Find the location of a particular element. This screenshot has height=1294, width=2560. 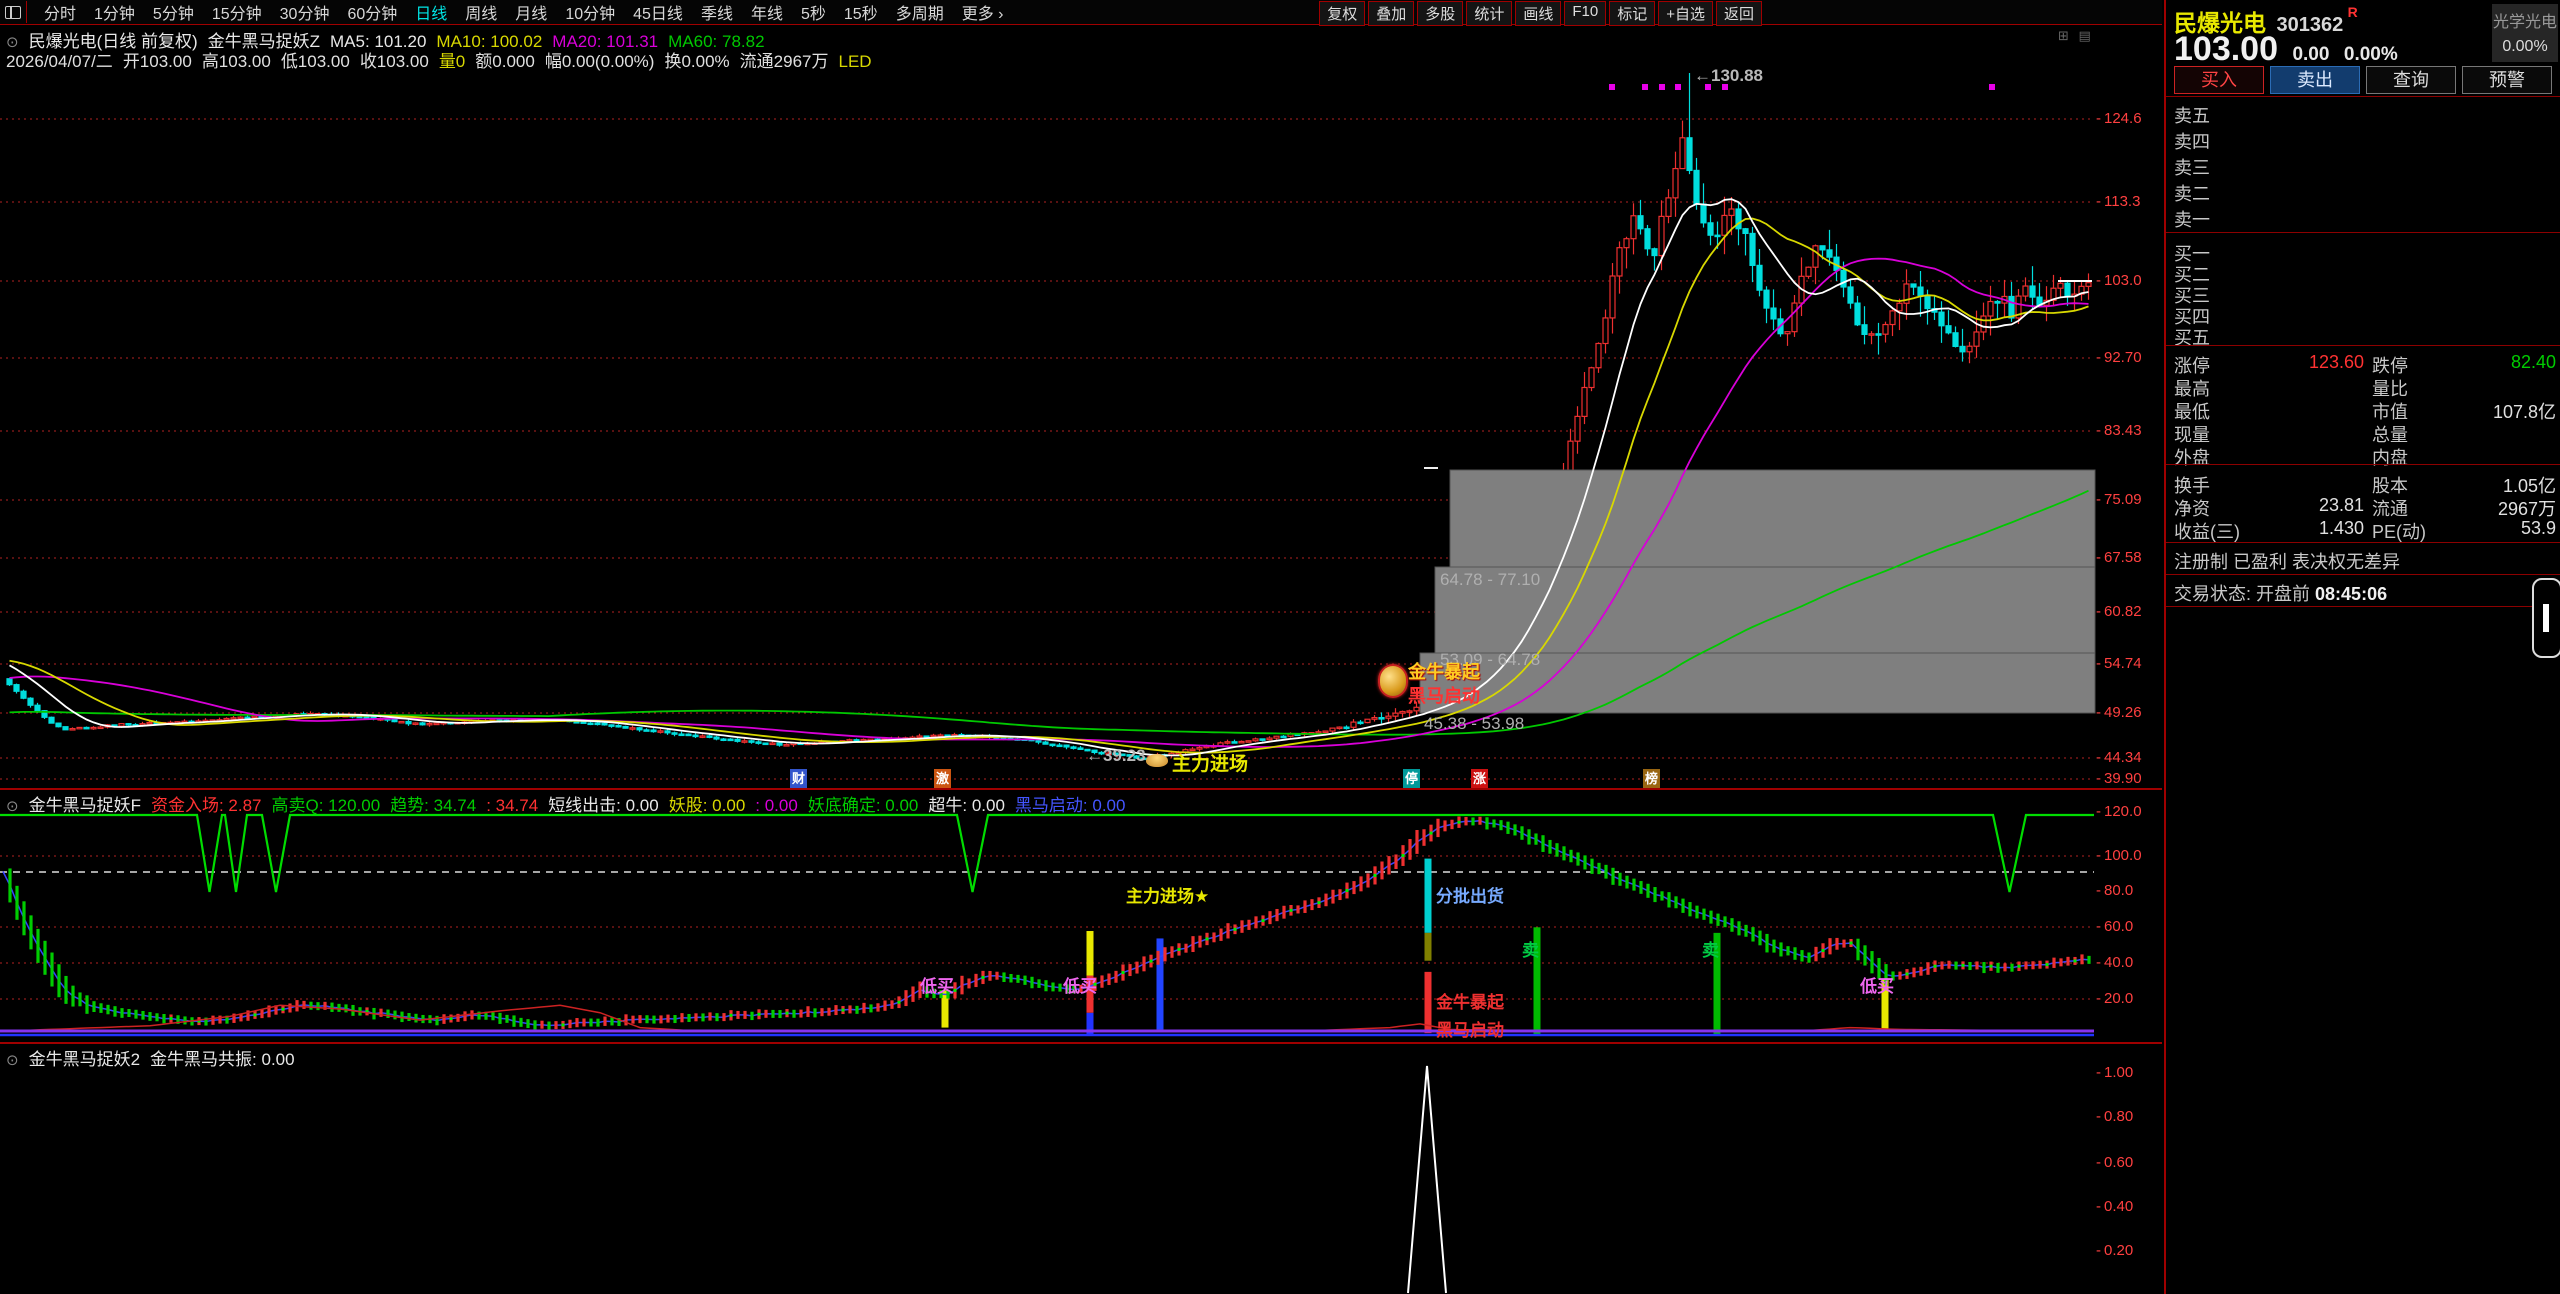

panel1-header-item-10: 黑马启动: 0.00 is located at coordinates (1070, 805).